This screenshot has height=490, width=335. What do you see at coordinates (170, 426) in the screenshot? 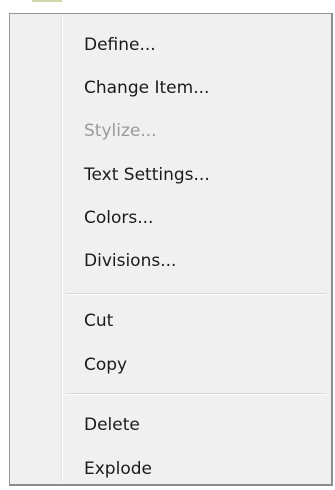
I see `menu-item-delete: Delete` at bounding box center [170, 426].